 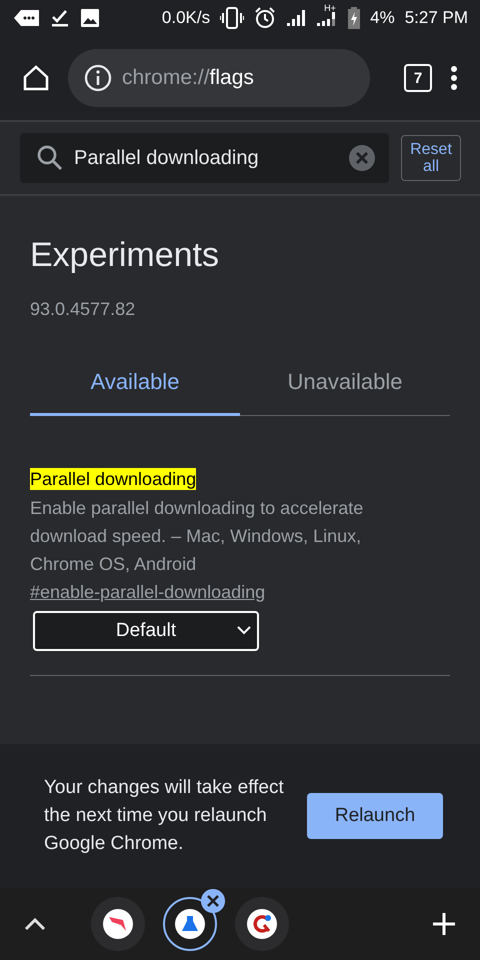 I want to click on home-button, so click(x=36, y=78).